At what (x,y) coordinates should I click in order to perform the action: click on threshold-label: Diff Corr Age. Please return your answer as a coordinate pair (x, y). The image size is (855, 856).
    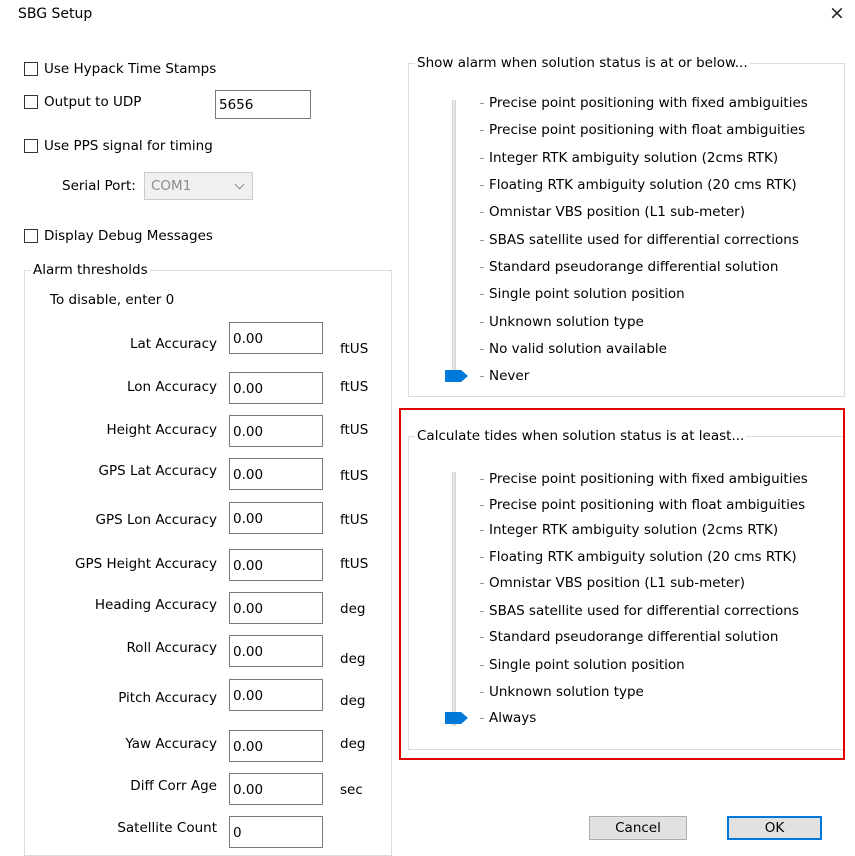
    Looking at the image, I should click on (173, 786).